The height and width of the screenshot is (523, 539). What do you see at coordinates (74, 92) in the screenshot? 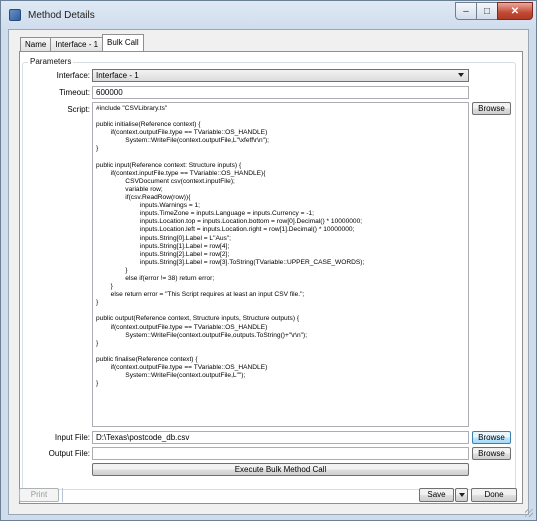
I see `timeout-label: Timeout:` at bounding box center [74, 92].